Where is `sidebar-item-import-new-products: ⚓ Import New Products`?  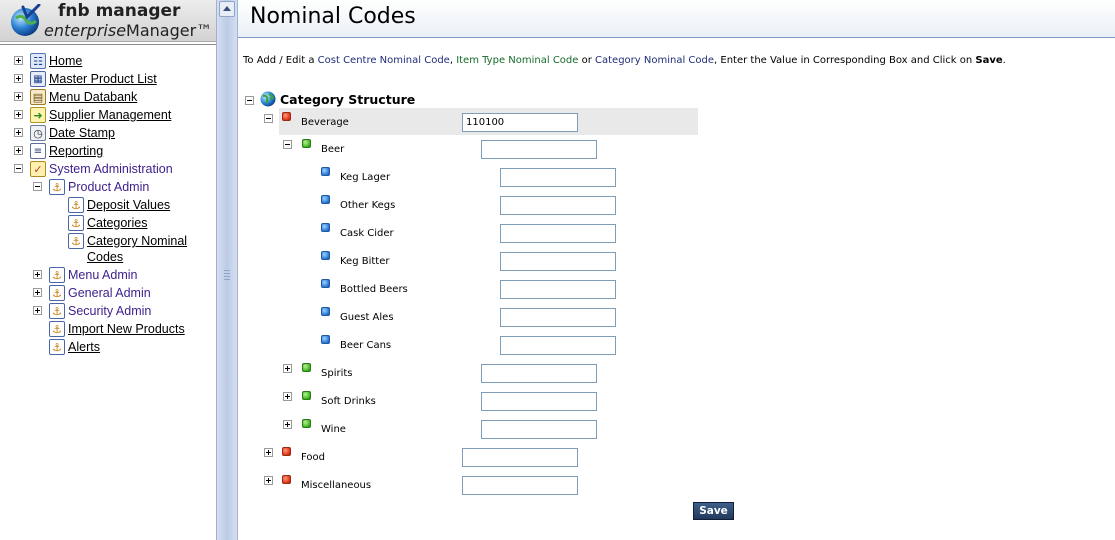 sidebar-item-import-new-products: ⚓ Import New Products is located at coordinates (108, 329).